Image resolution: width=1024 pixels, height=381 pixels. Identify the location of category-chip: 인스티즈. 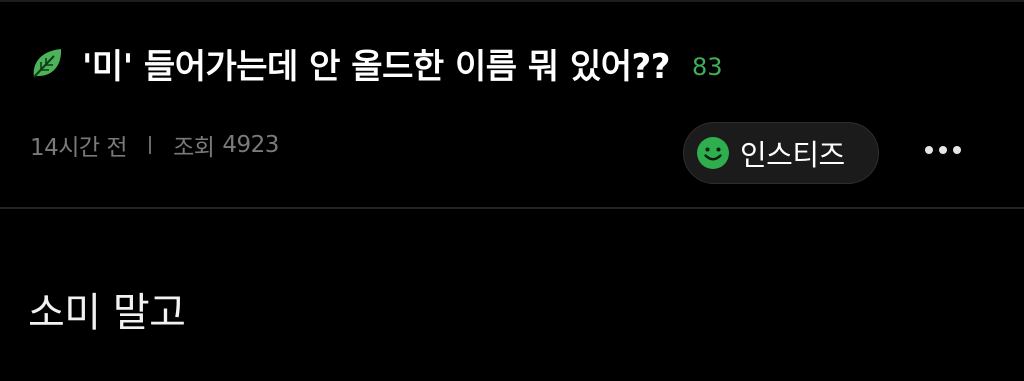
(781, 153).